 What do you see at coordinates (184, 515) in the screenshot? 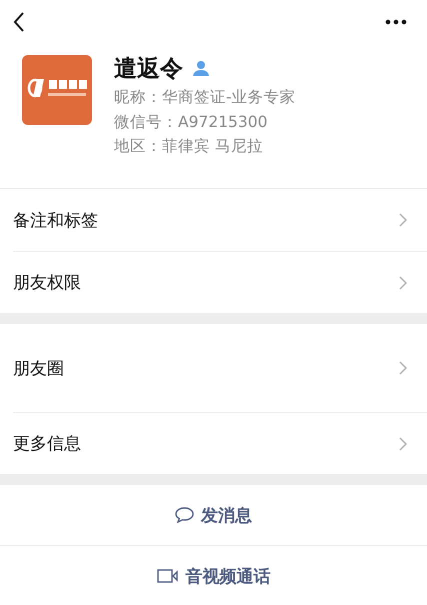
I see `chat-bubble-icon` at bounding box center [184, 515].